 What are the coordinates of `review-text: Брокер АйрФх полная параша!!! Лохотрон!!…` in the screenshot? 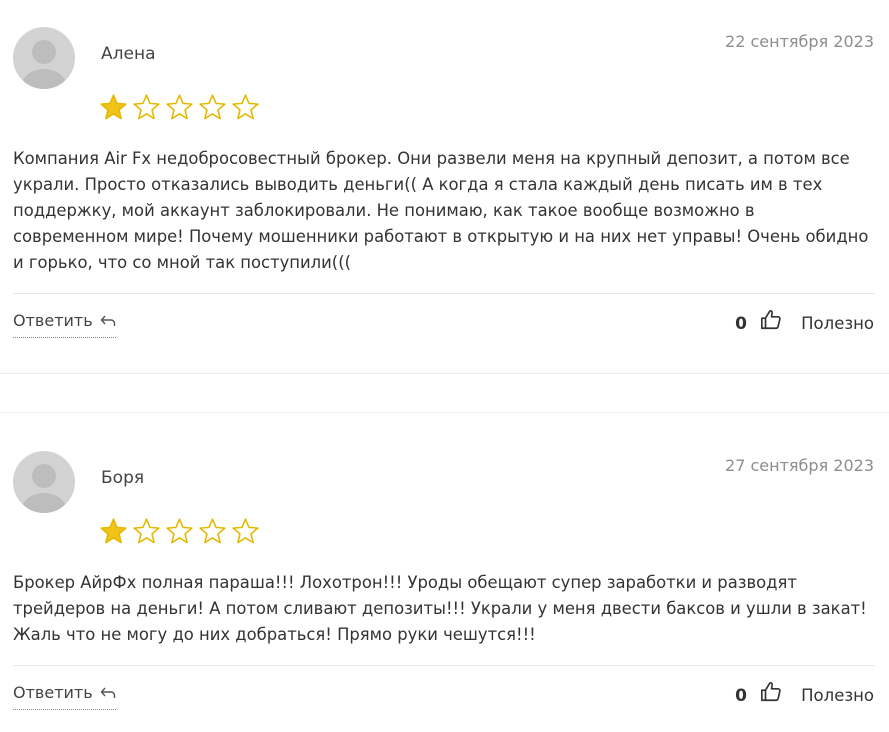 It's located at (440, 608).